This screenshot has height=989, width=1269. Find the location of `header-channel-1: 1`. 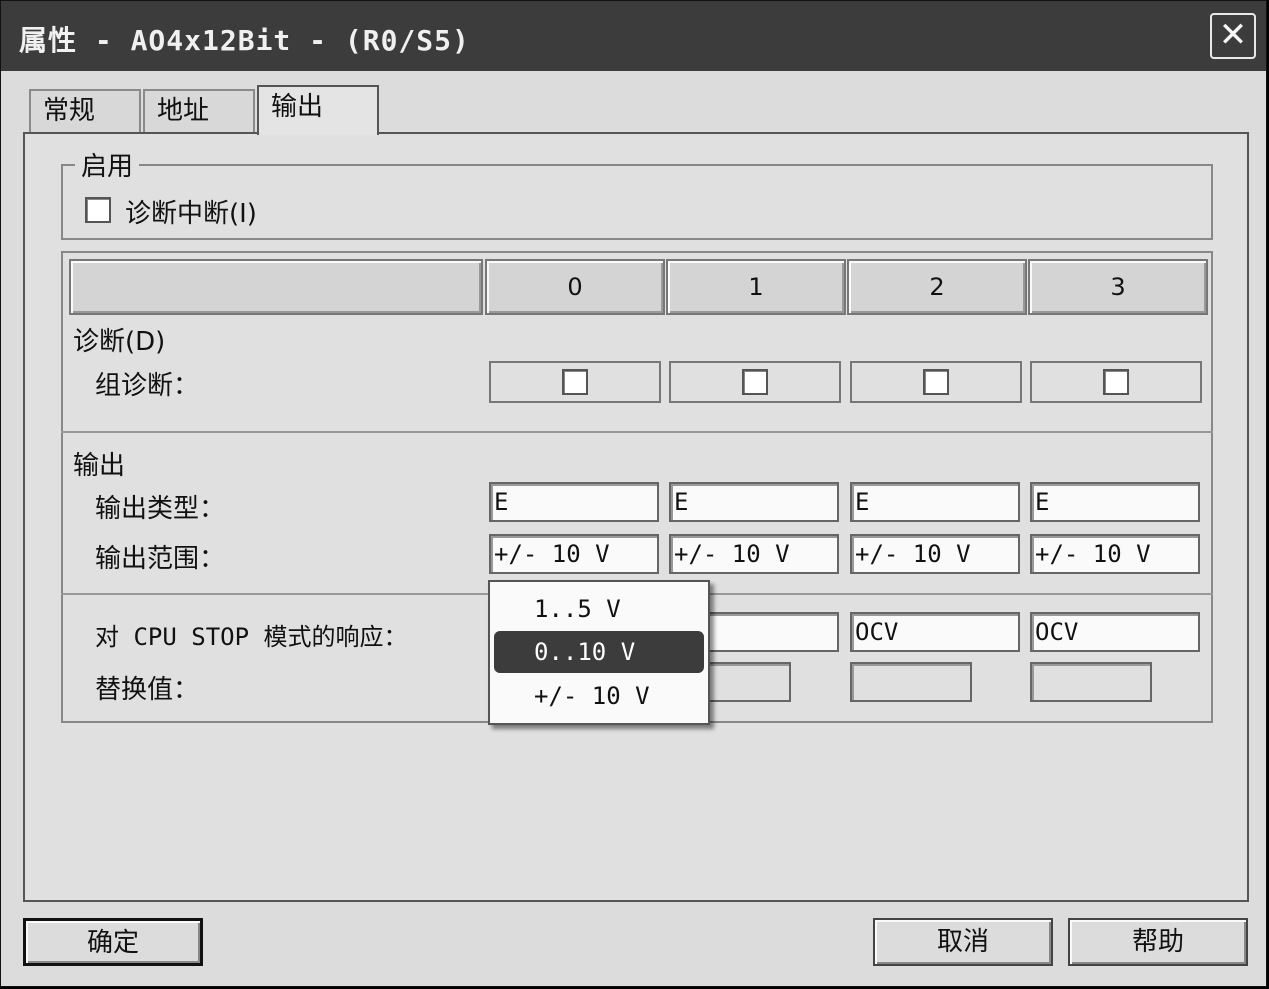

header-channel-1: 1 is located at coordinates (756, 287).